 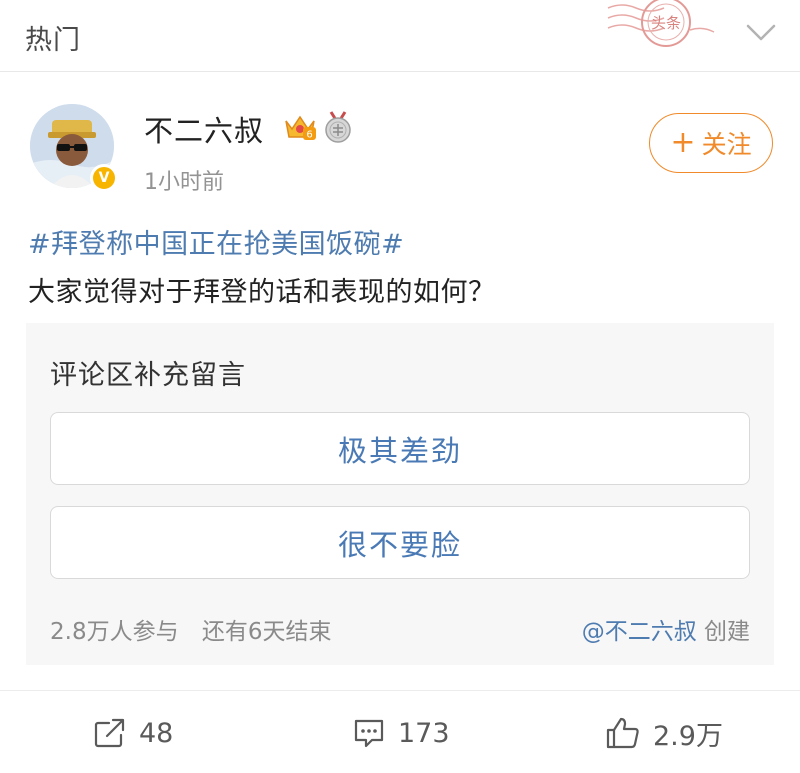 I want to click on hashtag-link: #拜登称中国正在抢美国饭碗#, so click(x=216, y=241).